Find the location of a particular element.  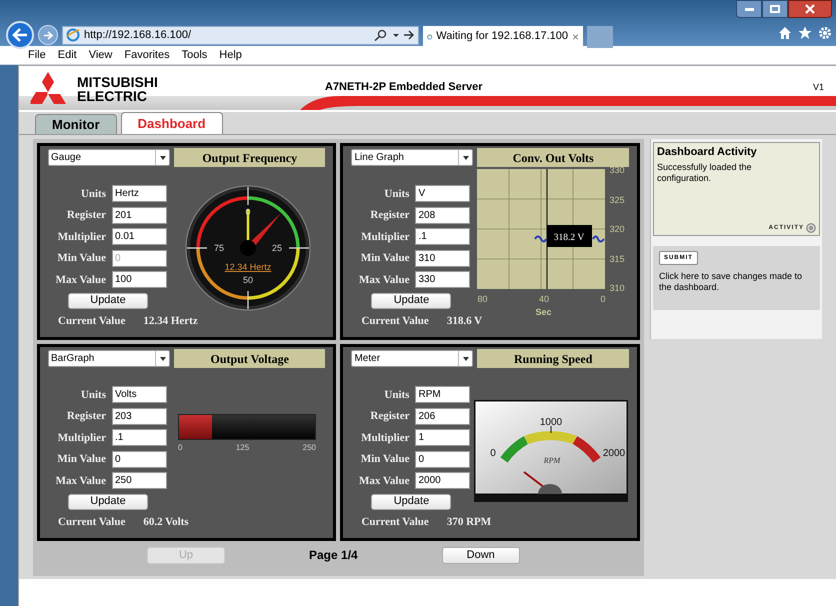

version-label: V1 is located at coordinates (818, 87).